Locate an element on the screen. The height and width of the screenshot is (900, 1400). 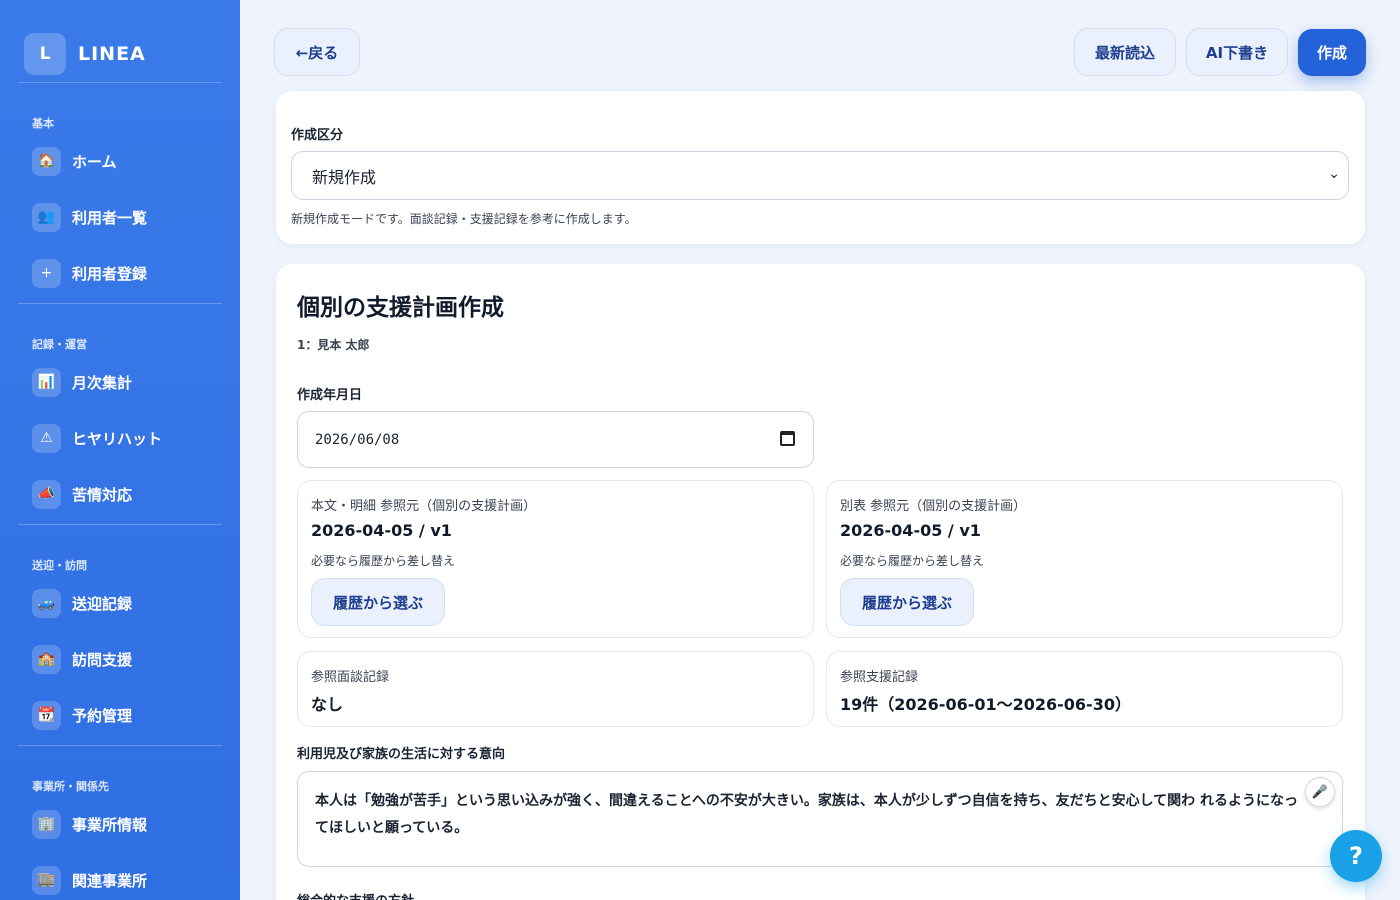
ref-main-title: 本文・明細 参照元（個別の支援計画） is located at coordinates (424, 506).